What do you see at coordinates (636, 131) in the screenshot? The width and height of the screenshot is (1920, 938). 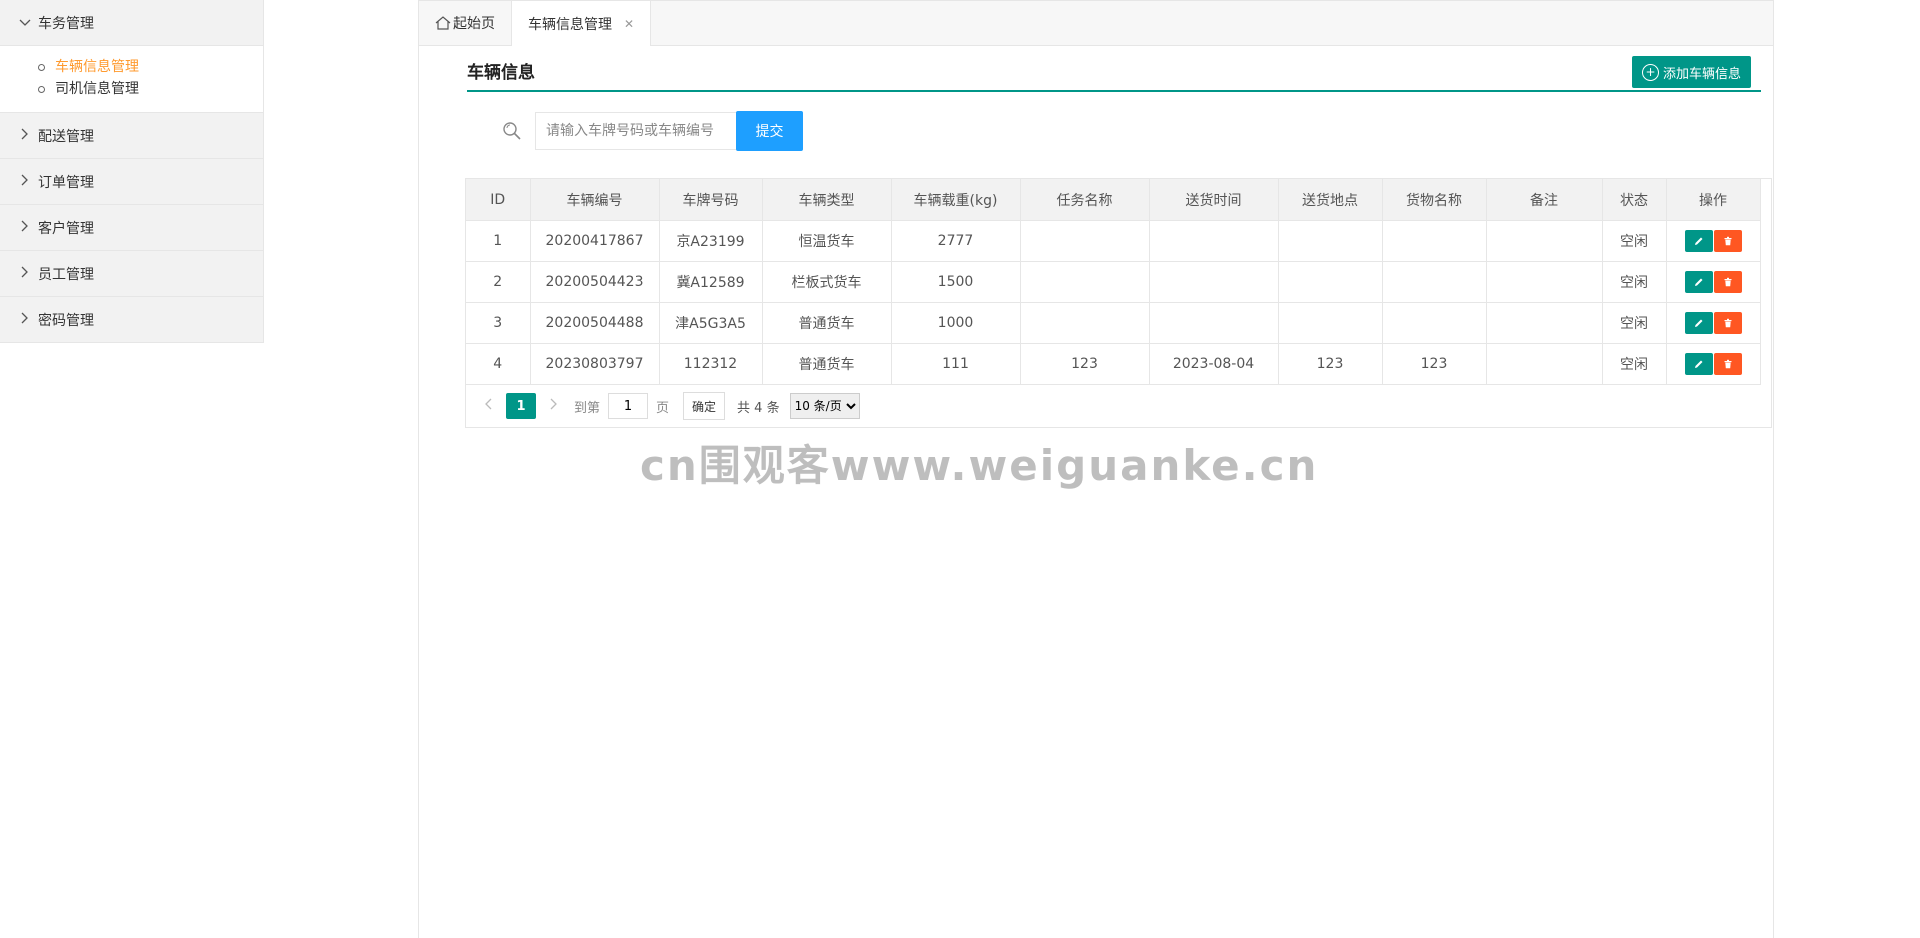 I see `search-input` at bounding box center [636, 131].